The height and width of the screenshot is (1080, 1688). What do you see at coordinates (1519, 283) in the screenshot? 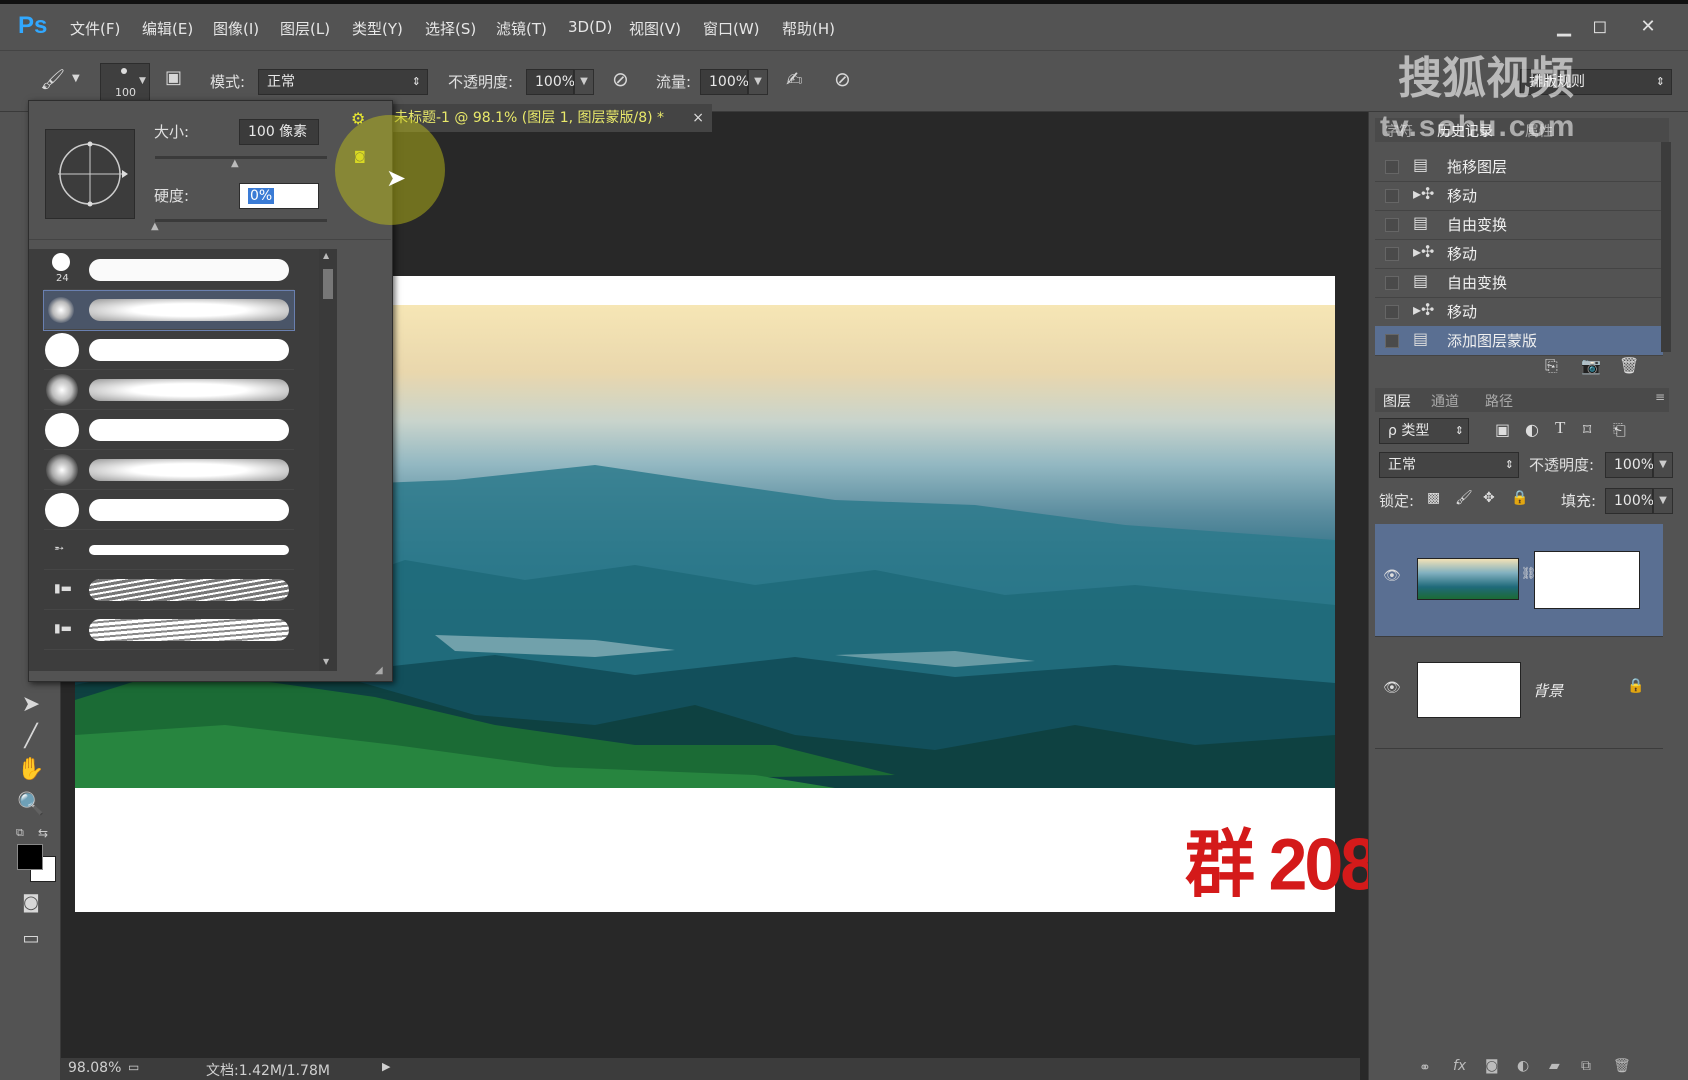
I see `history-item: ▤ 自由变换` at bounding box center [1519, 283].